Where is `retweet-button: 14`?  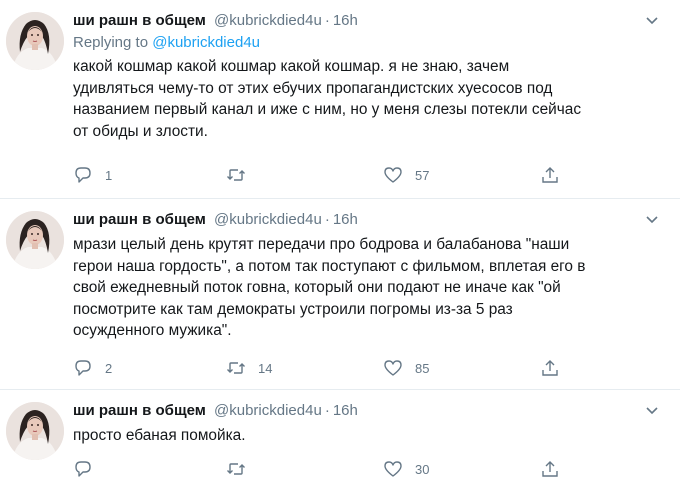 retweet-button: 14 is located at coordinates (249, 368).